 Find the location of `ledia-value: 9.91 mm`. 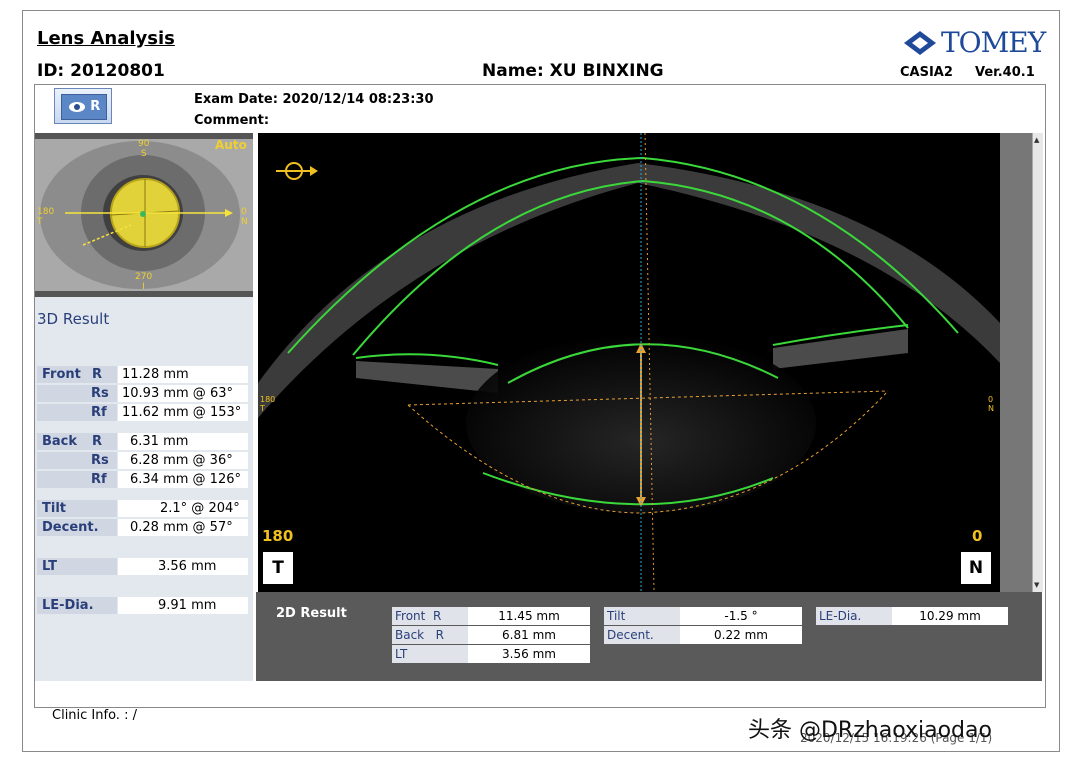

ledia-value: 9.91 mm is located at coordinates (187, 605).